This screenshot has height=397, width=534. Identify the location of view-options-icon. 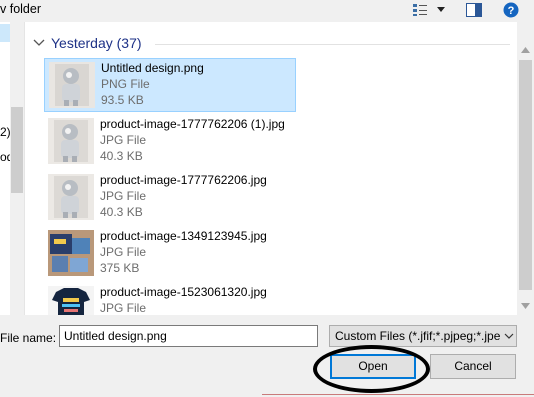
(420, 9).